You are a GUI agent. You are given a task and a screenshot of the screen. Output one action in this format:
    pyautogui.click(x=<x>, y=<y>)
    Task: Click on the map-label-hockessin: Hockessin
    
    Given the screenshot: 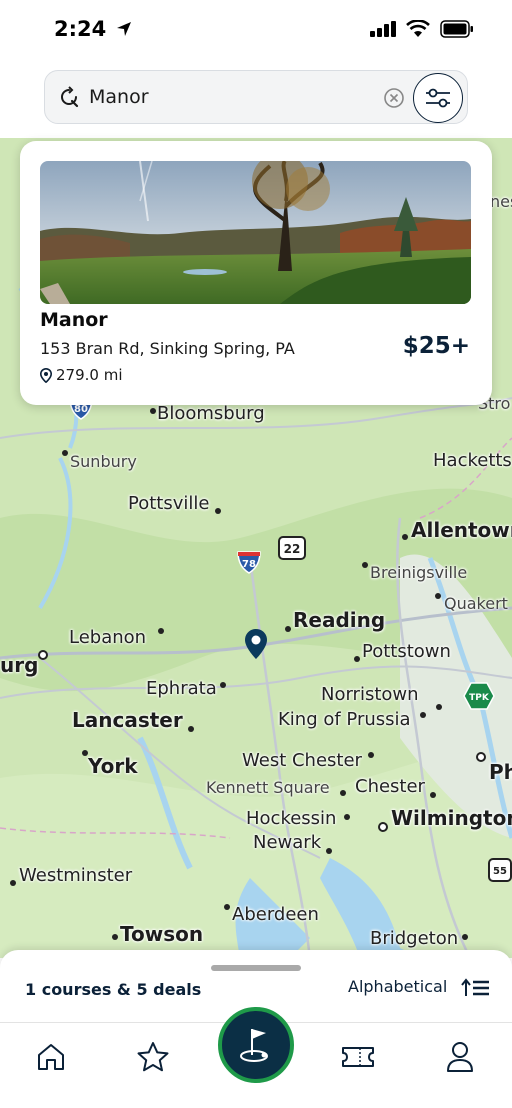 What is the action you would take?
    pyautogui.click(x=291, y=818)
    